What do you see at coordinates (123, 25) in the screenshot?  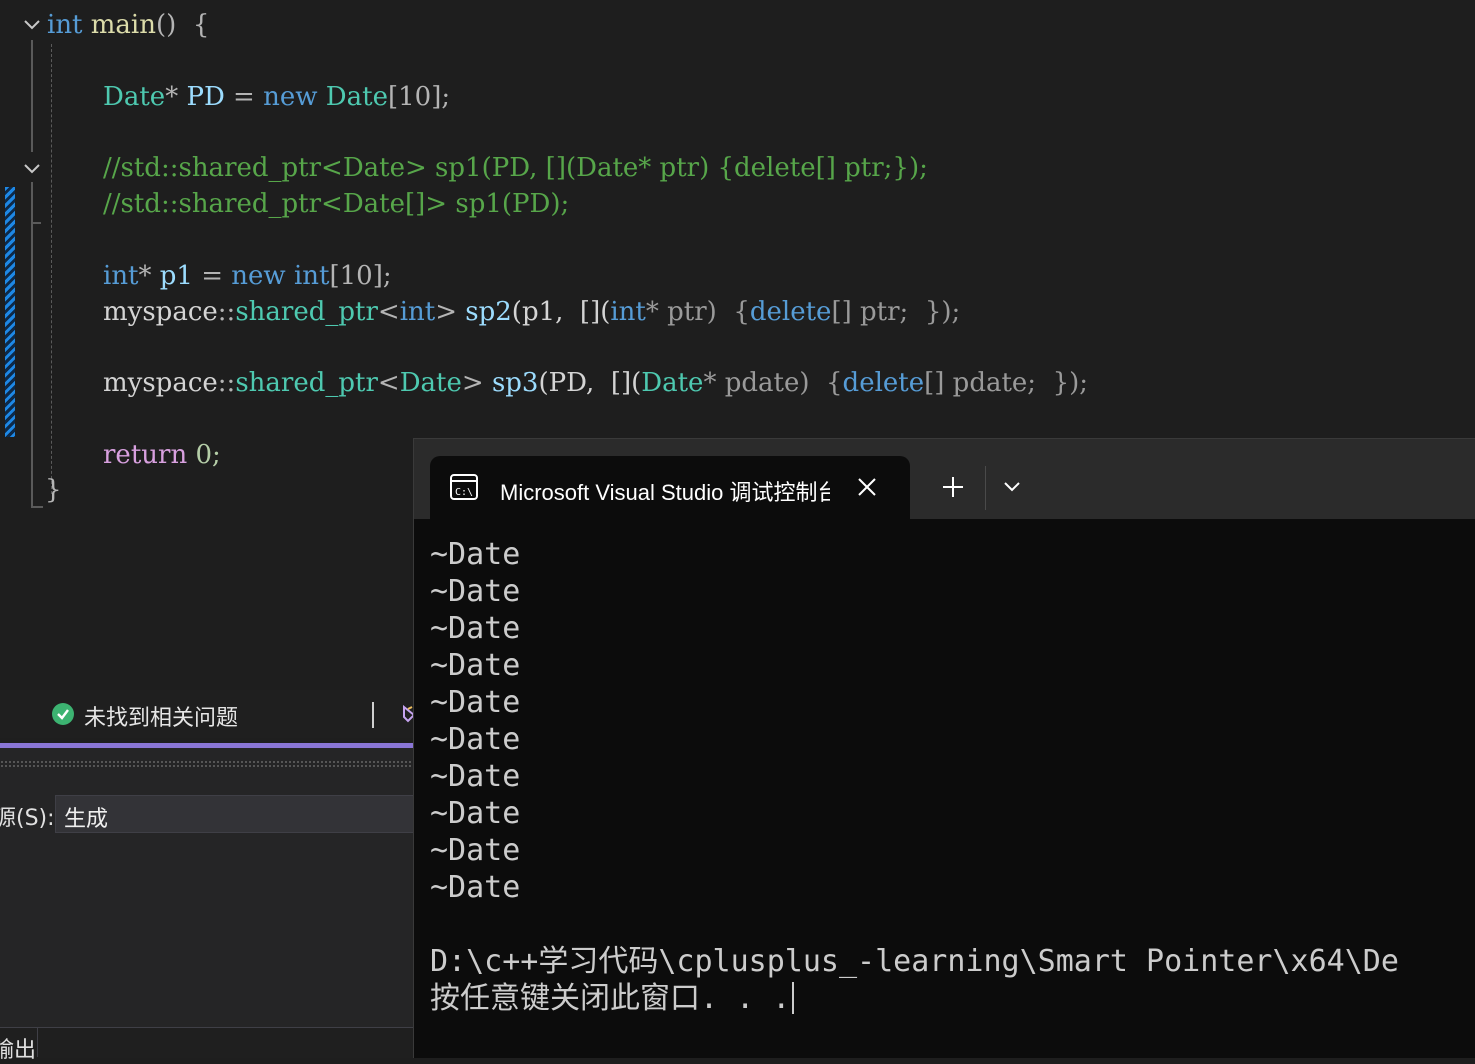 I see `code-token: main` at bounding box center [123, 25].